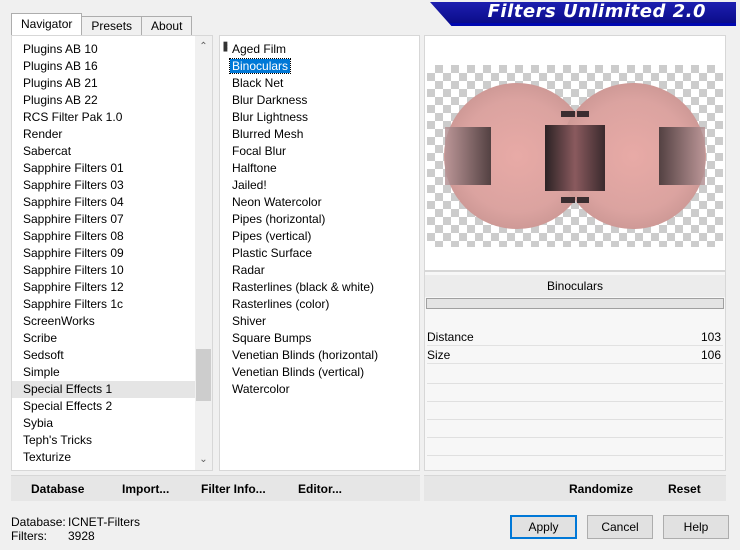 The height and width of the screenshot is (550, 740). I want to click on database-label: Database:, so click(38, 522).